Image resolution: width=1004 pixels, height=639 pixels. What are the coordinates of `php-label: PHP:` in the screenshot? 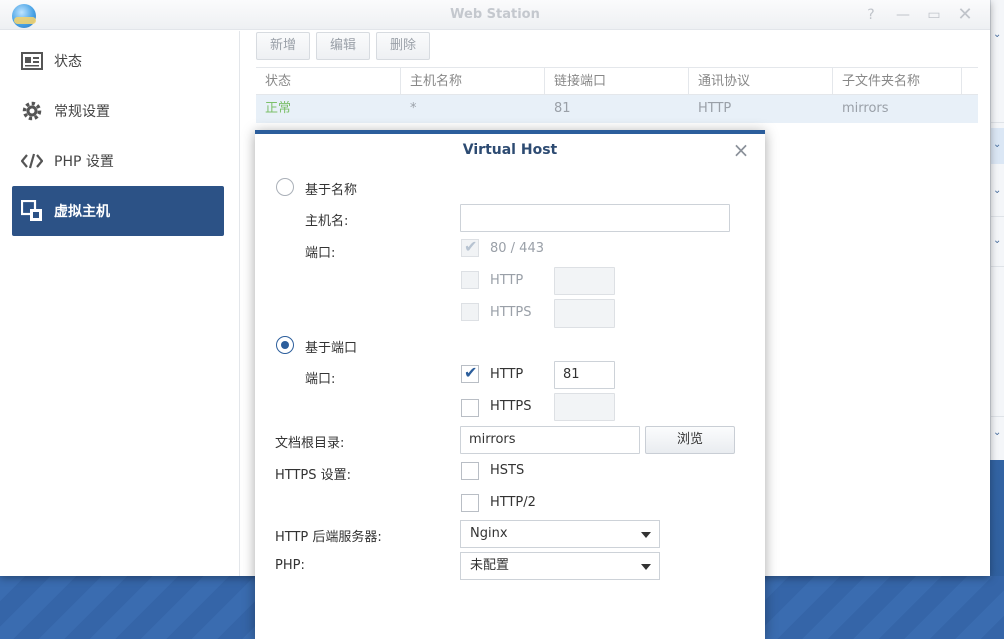 It's located at (290, 565).